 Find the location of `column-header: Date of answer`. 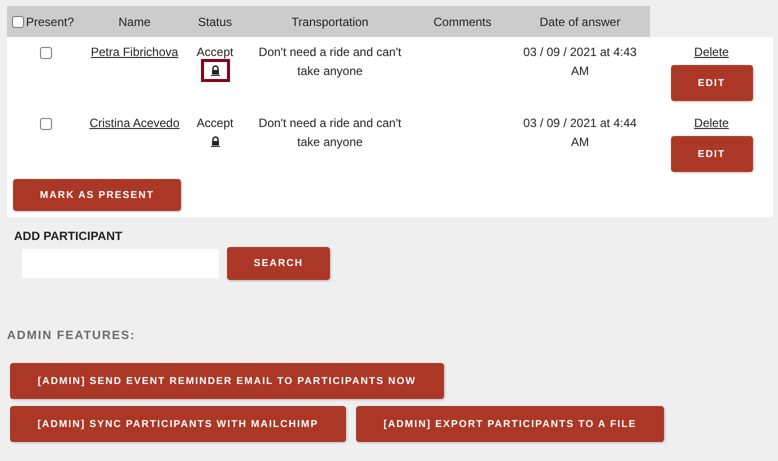

column-header: Date of answer is located at coordinates (580, 21).